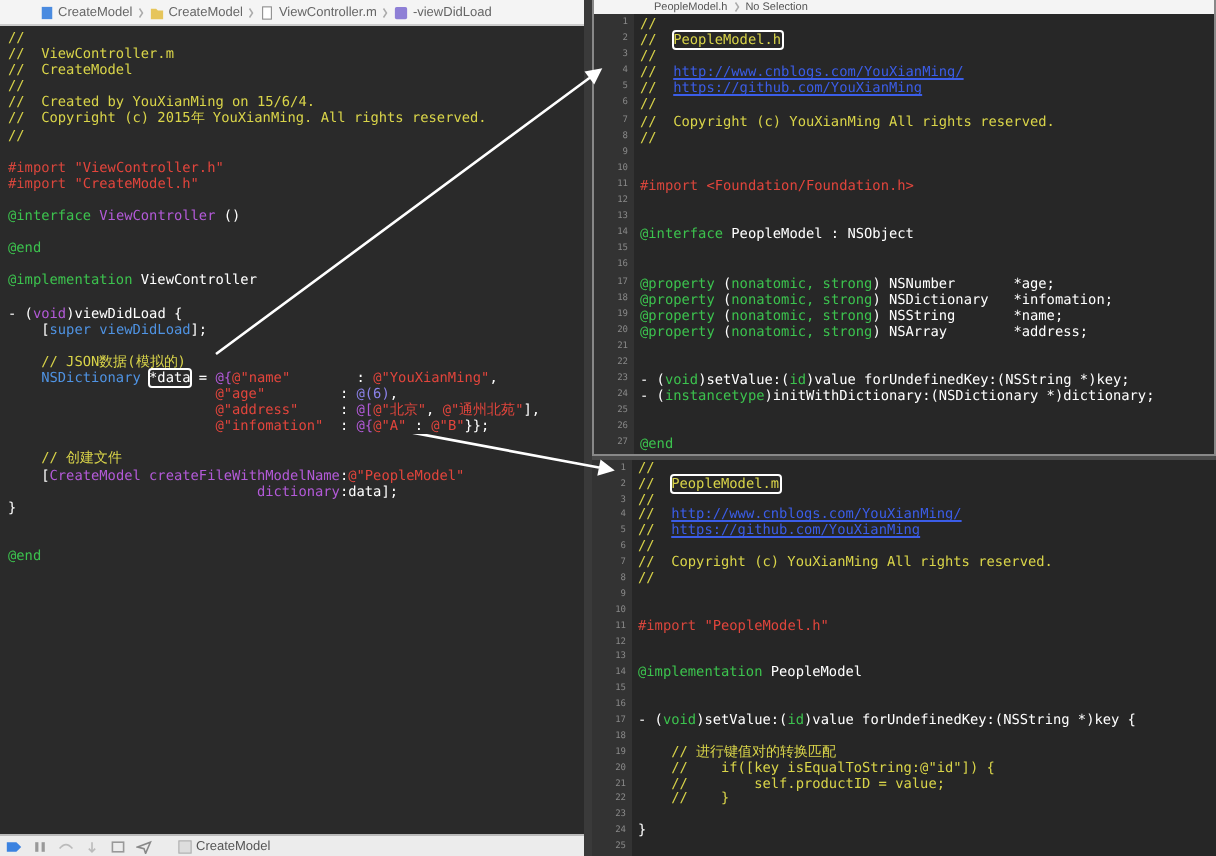  I want to click on pause-icon, so click(40, 846).